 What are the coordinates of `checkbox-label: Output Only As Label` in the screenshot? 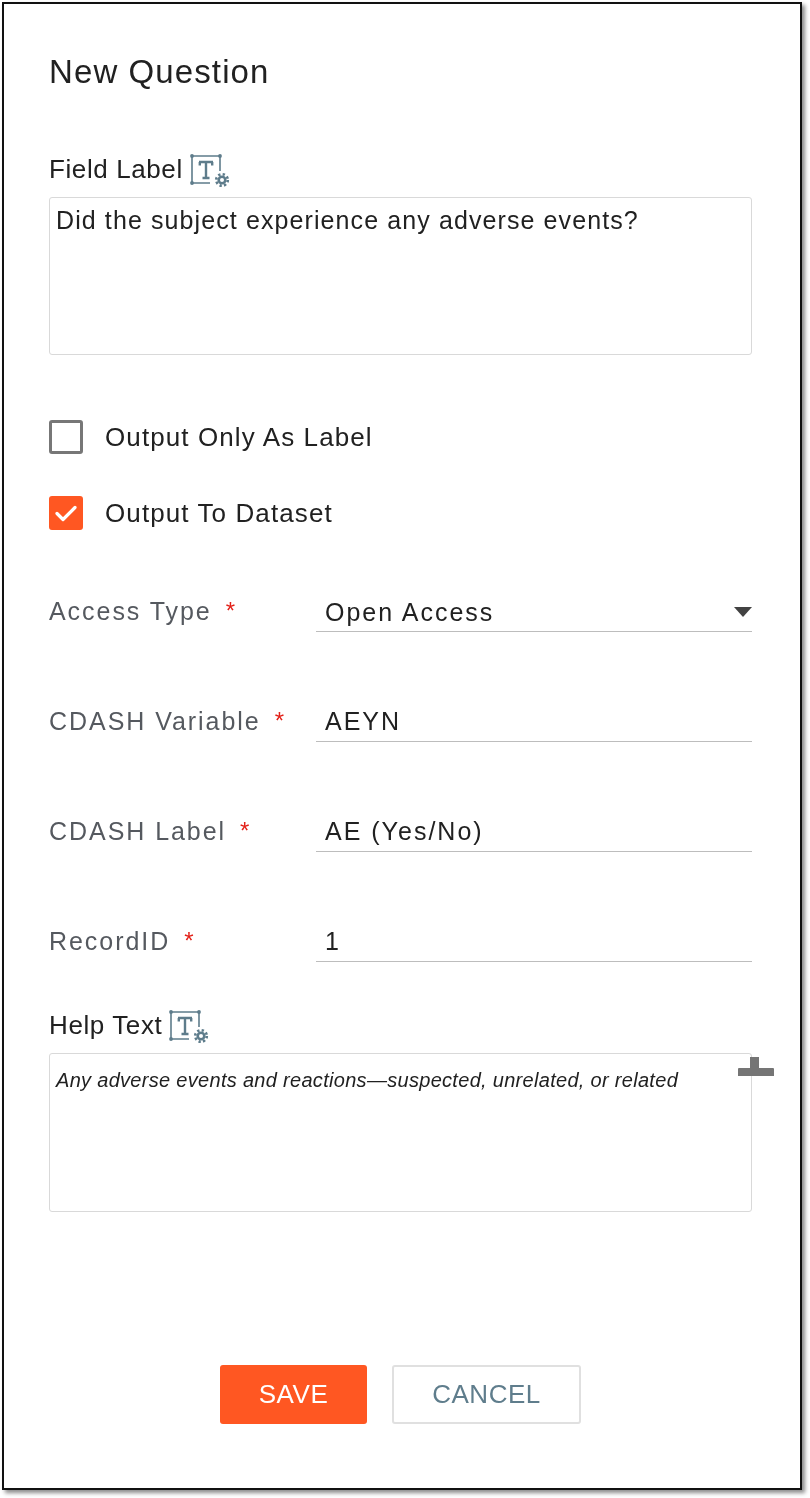 It's located at (239, 437).